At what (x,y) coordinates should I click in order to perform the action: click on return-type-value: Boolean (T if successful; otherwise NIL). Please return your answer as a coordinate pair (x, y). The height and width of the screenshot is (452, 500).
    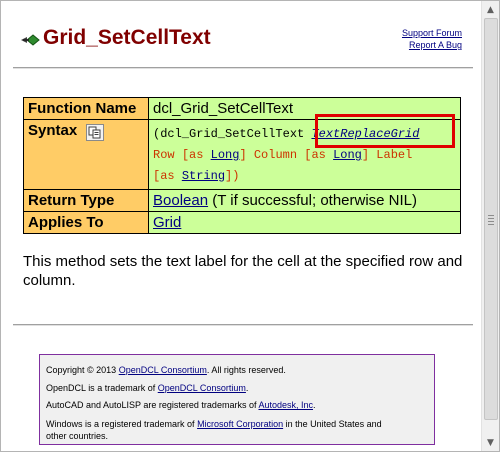
    Looking at the image, I should click on (304, 200).